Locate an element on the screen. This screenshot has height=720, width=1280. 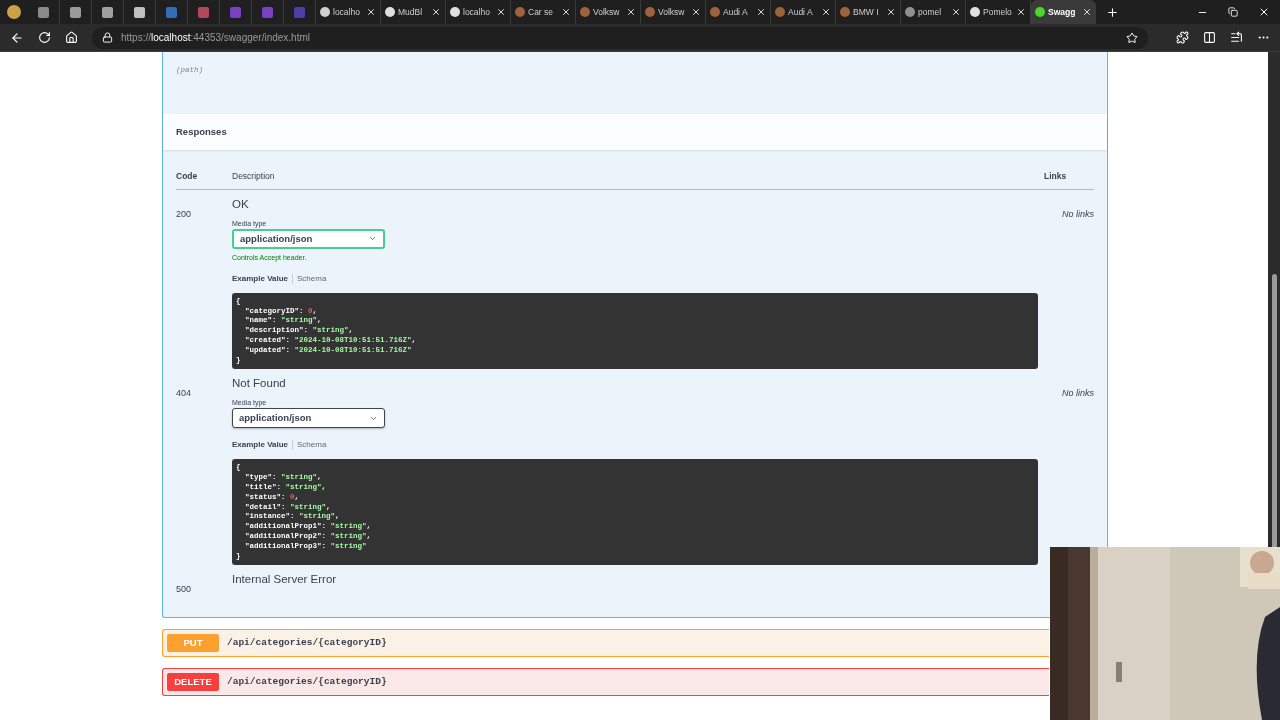
column-header: Links is located at coordinates (1056, 176).